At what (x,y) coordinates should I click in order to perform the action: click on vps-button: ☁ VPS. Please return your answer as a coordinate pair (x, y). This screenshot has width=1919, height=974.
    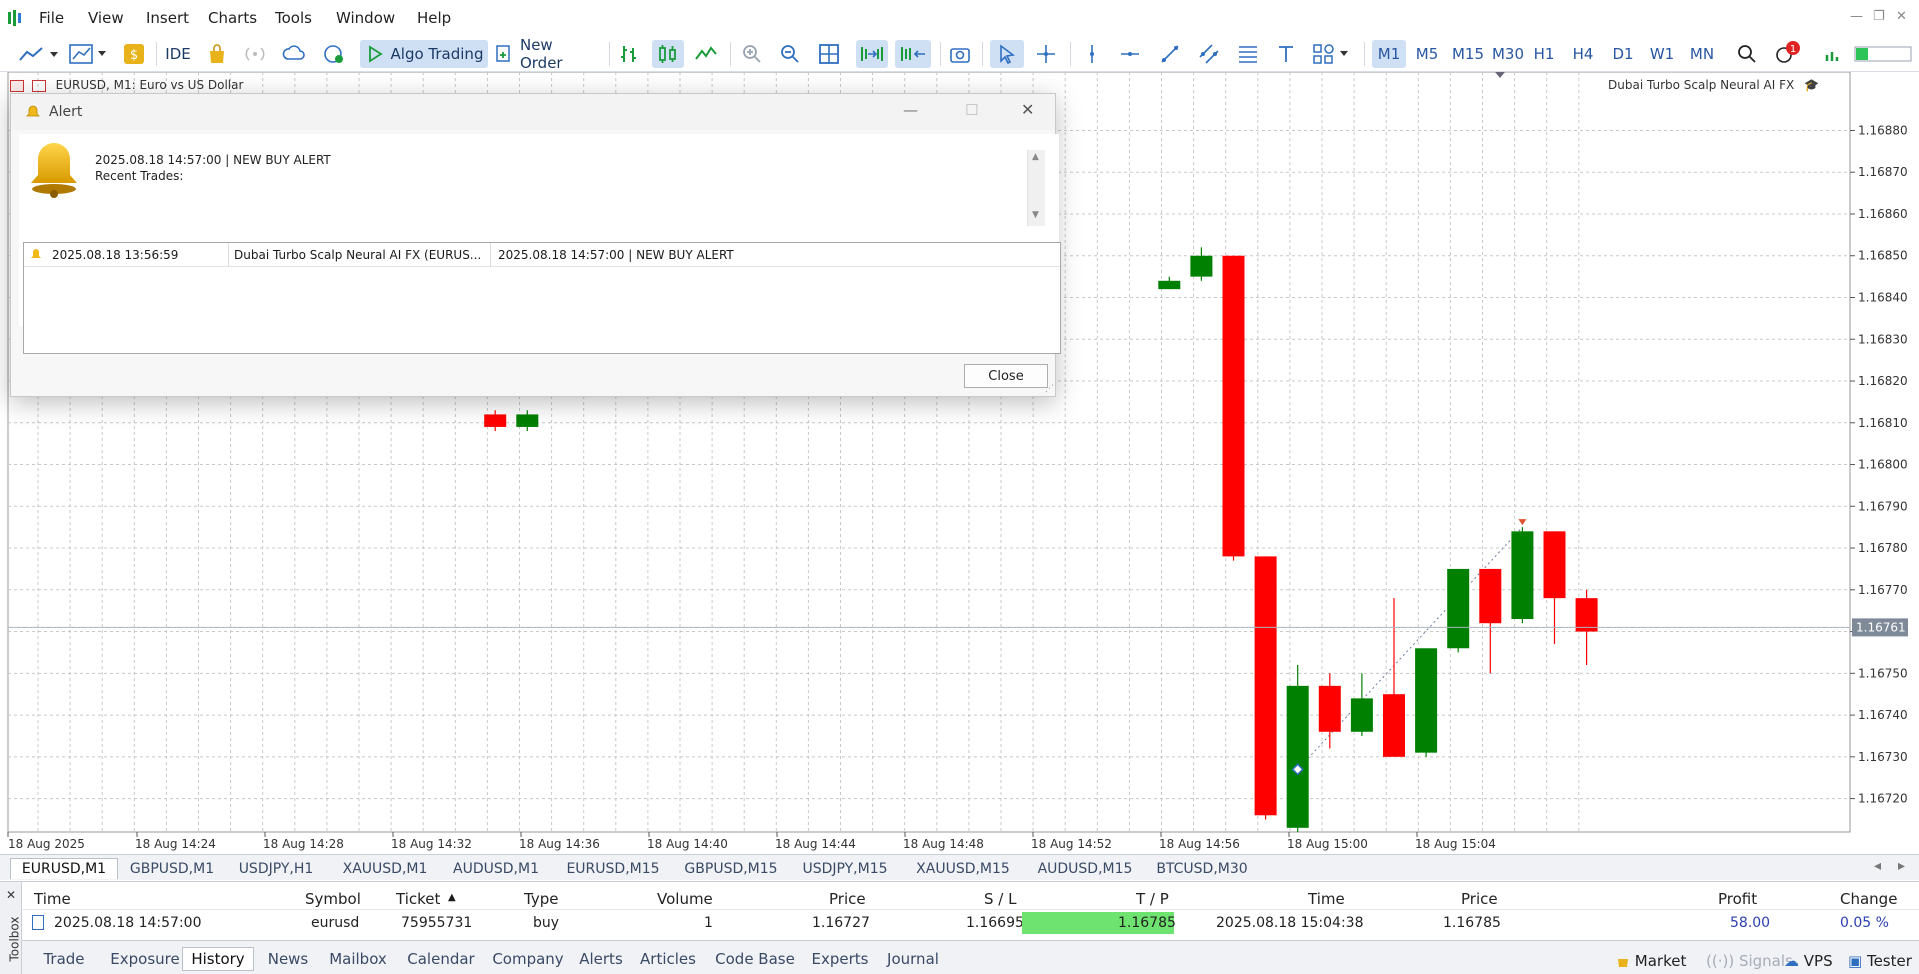
    Looking at the image, I should click on (1808, 961).